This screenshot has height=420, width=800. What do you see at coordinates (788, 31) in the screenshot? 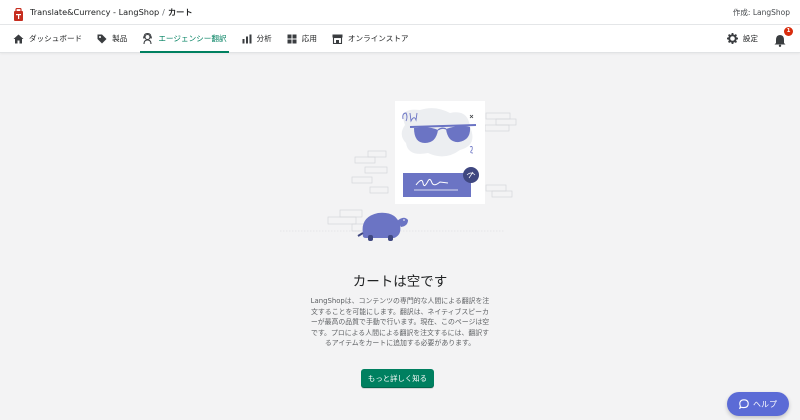
I see `notification-badge: 1` at bounding box center [788, 31].